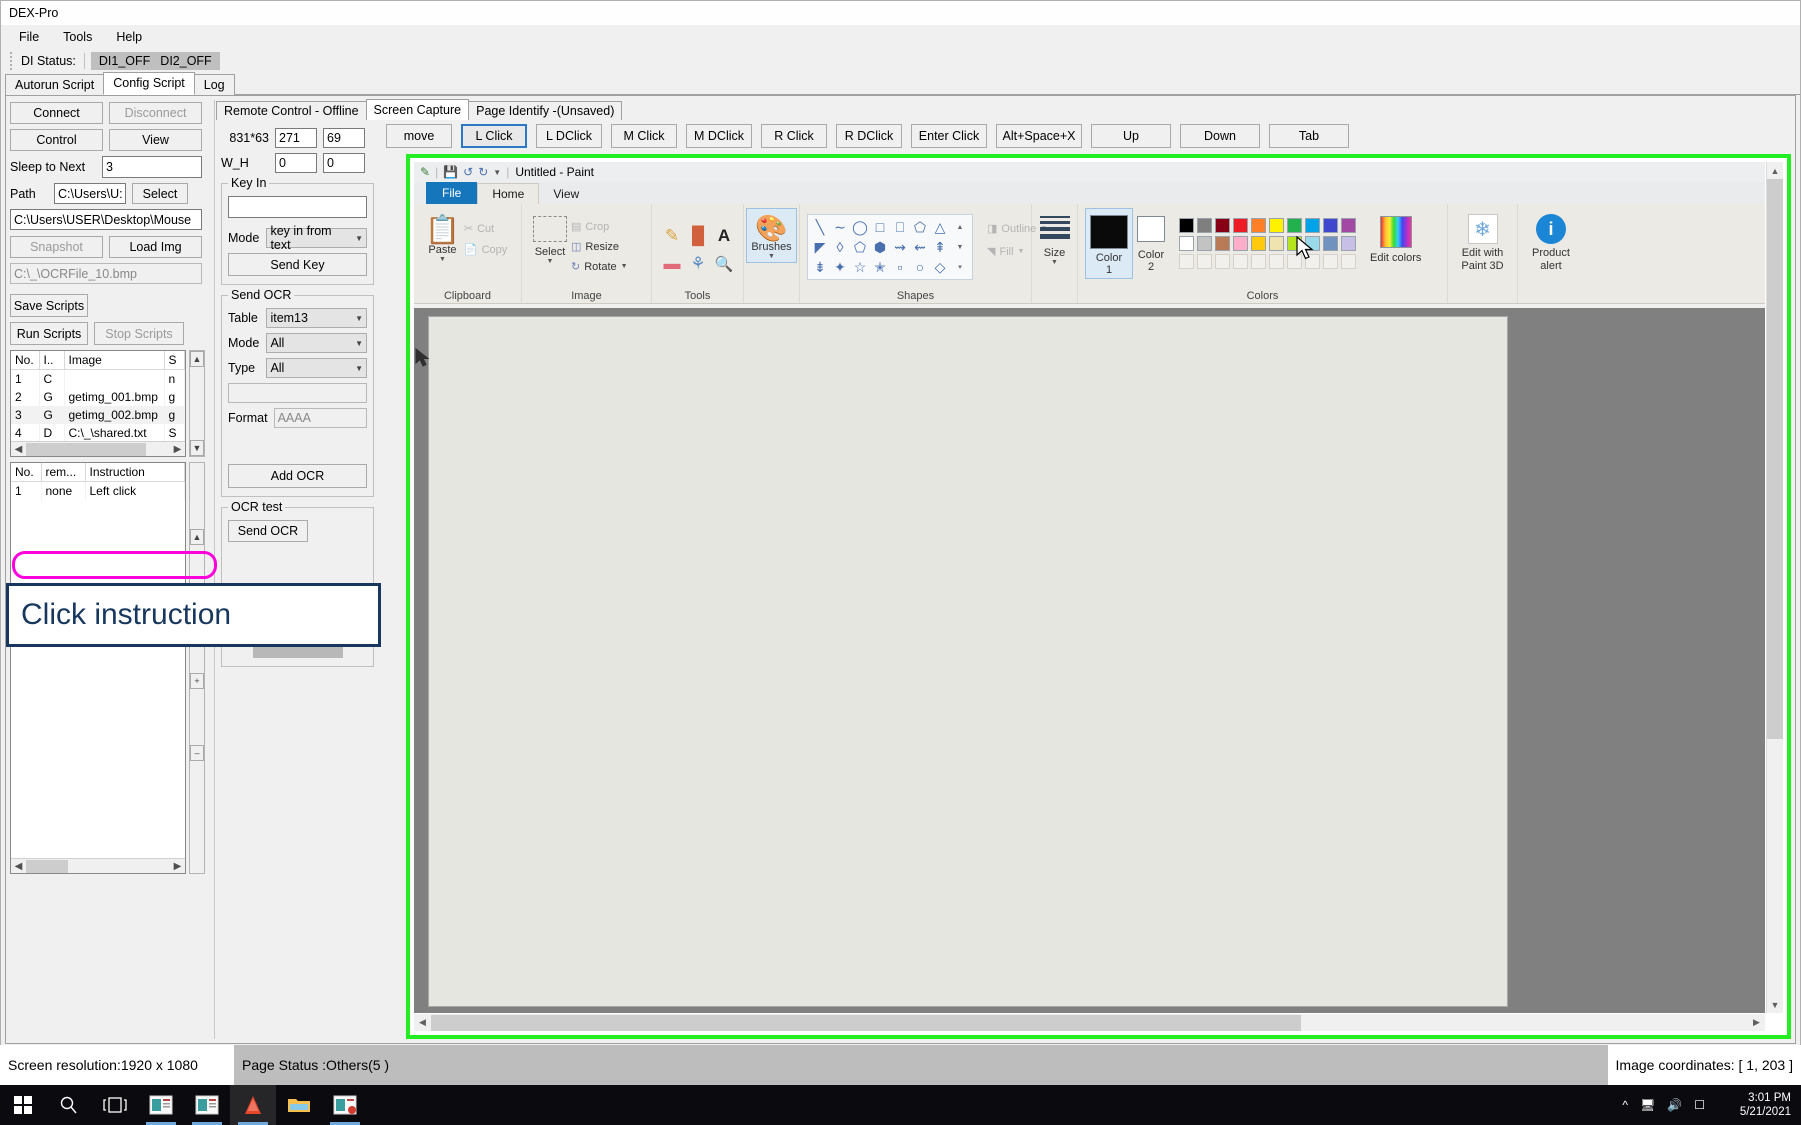  I want to click on snapshot-button: Snapshot, so click(56, 247).